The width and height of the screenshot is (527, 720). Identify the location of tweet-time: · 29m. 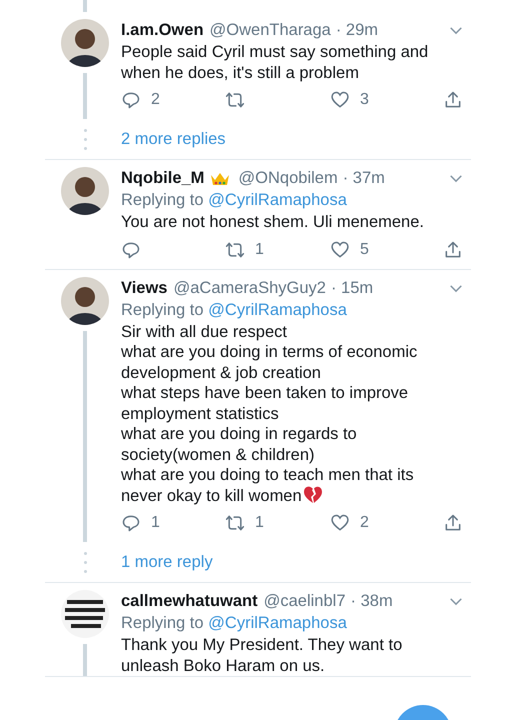
(357, 30).